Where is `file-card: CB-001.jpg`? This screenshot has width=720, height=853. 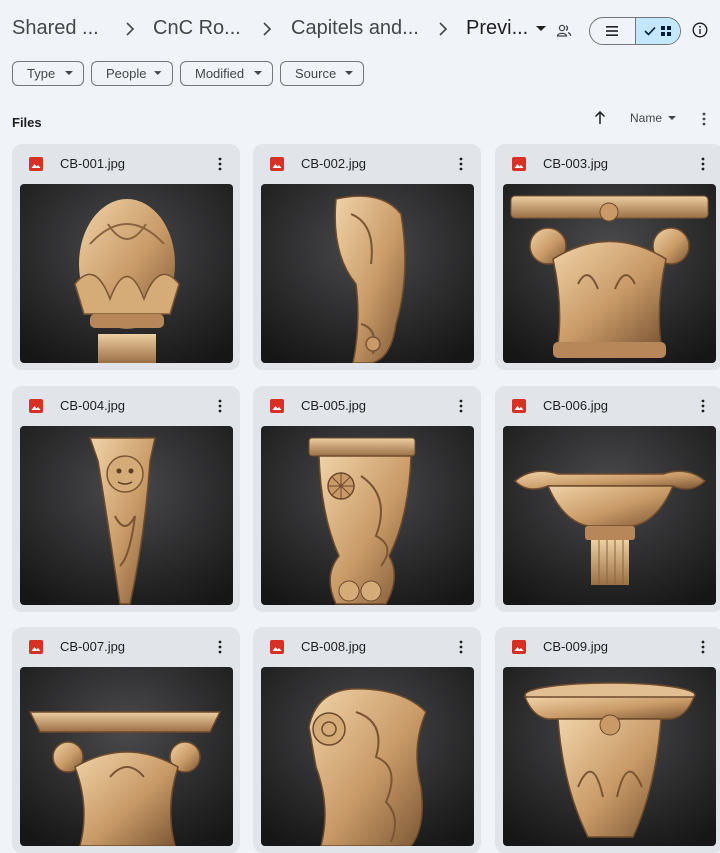
file-card: CB-001.jpg is located at coordinates (126, 257).